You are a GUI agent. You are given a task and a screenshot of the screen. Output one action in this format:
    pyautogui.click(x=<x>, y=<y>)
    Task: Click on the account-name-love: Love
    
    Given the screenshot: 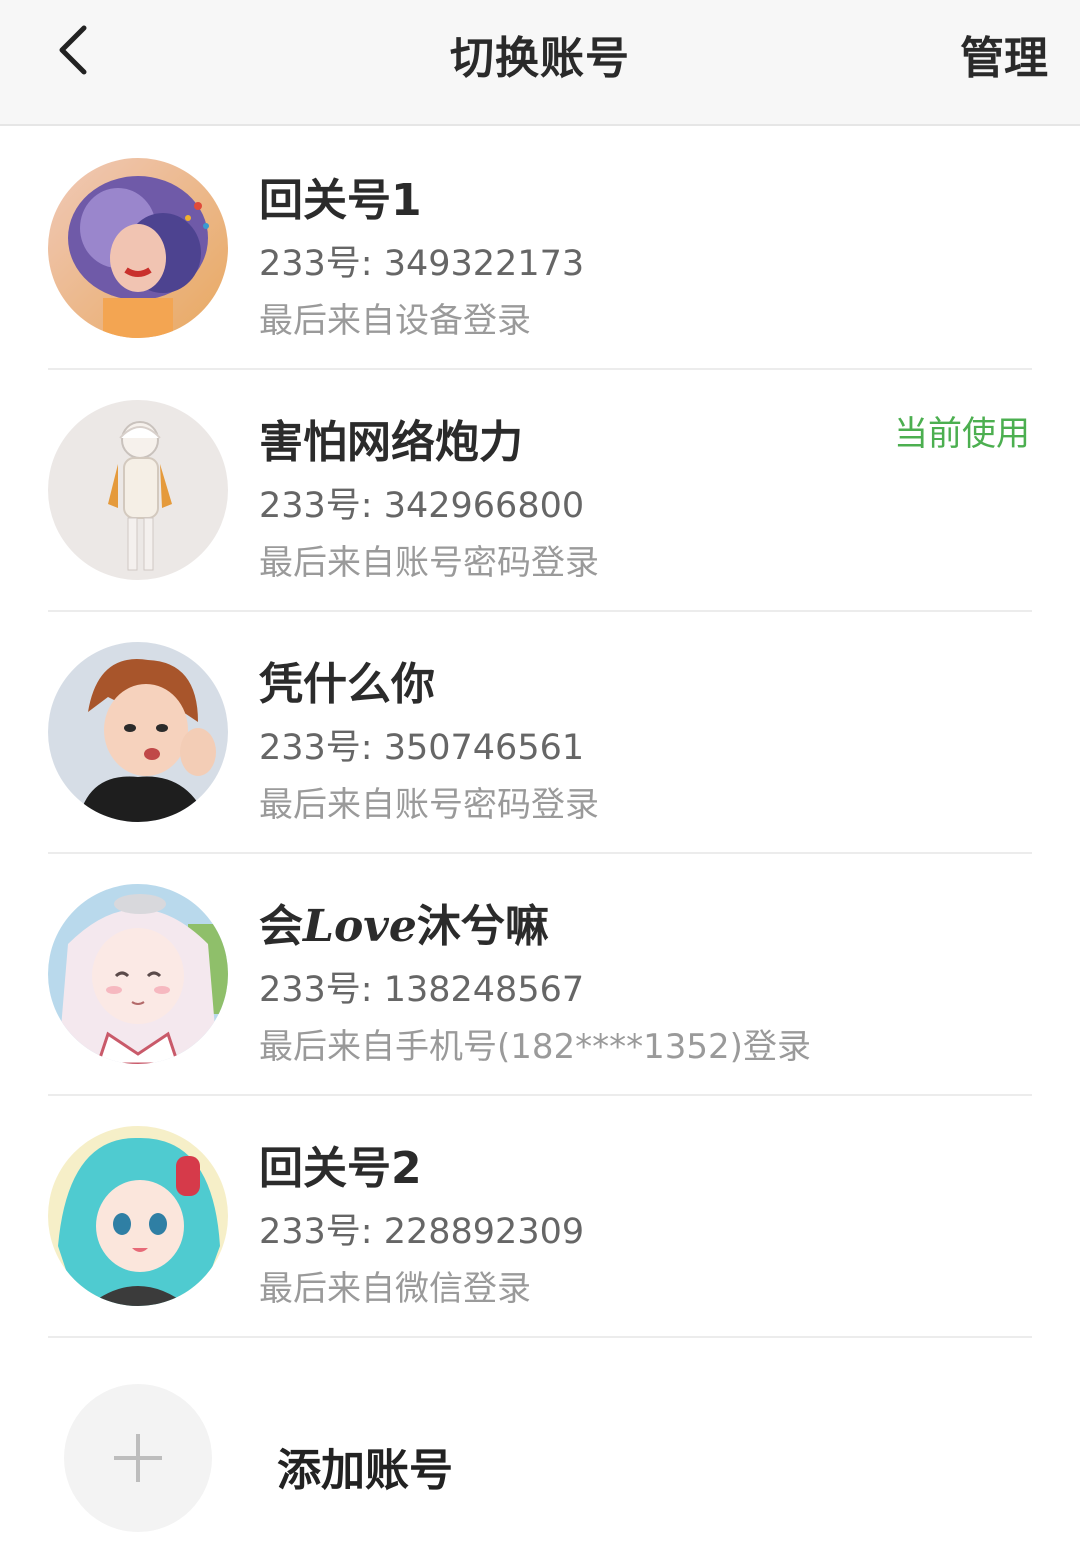 What is the action you would take?
    pyautogui.click(x=360, y=926)
    